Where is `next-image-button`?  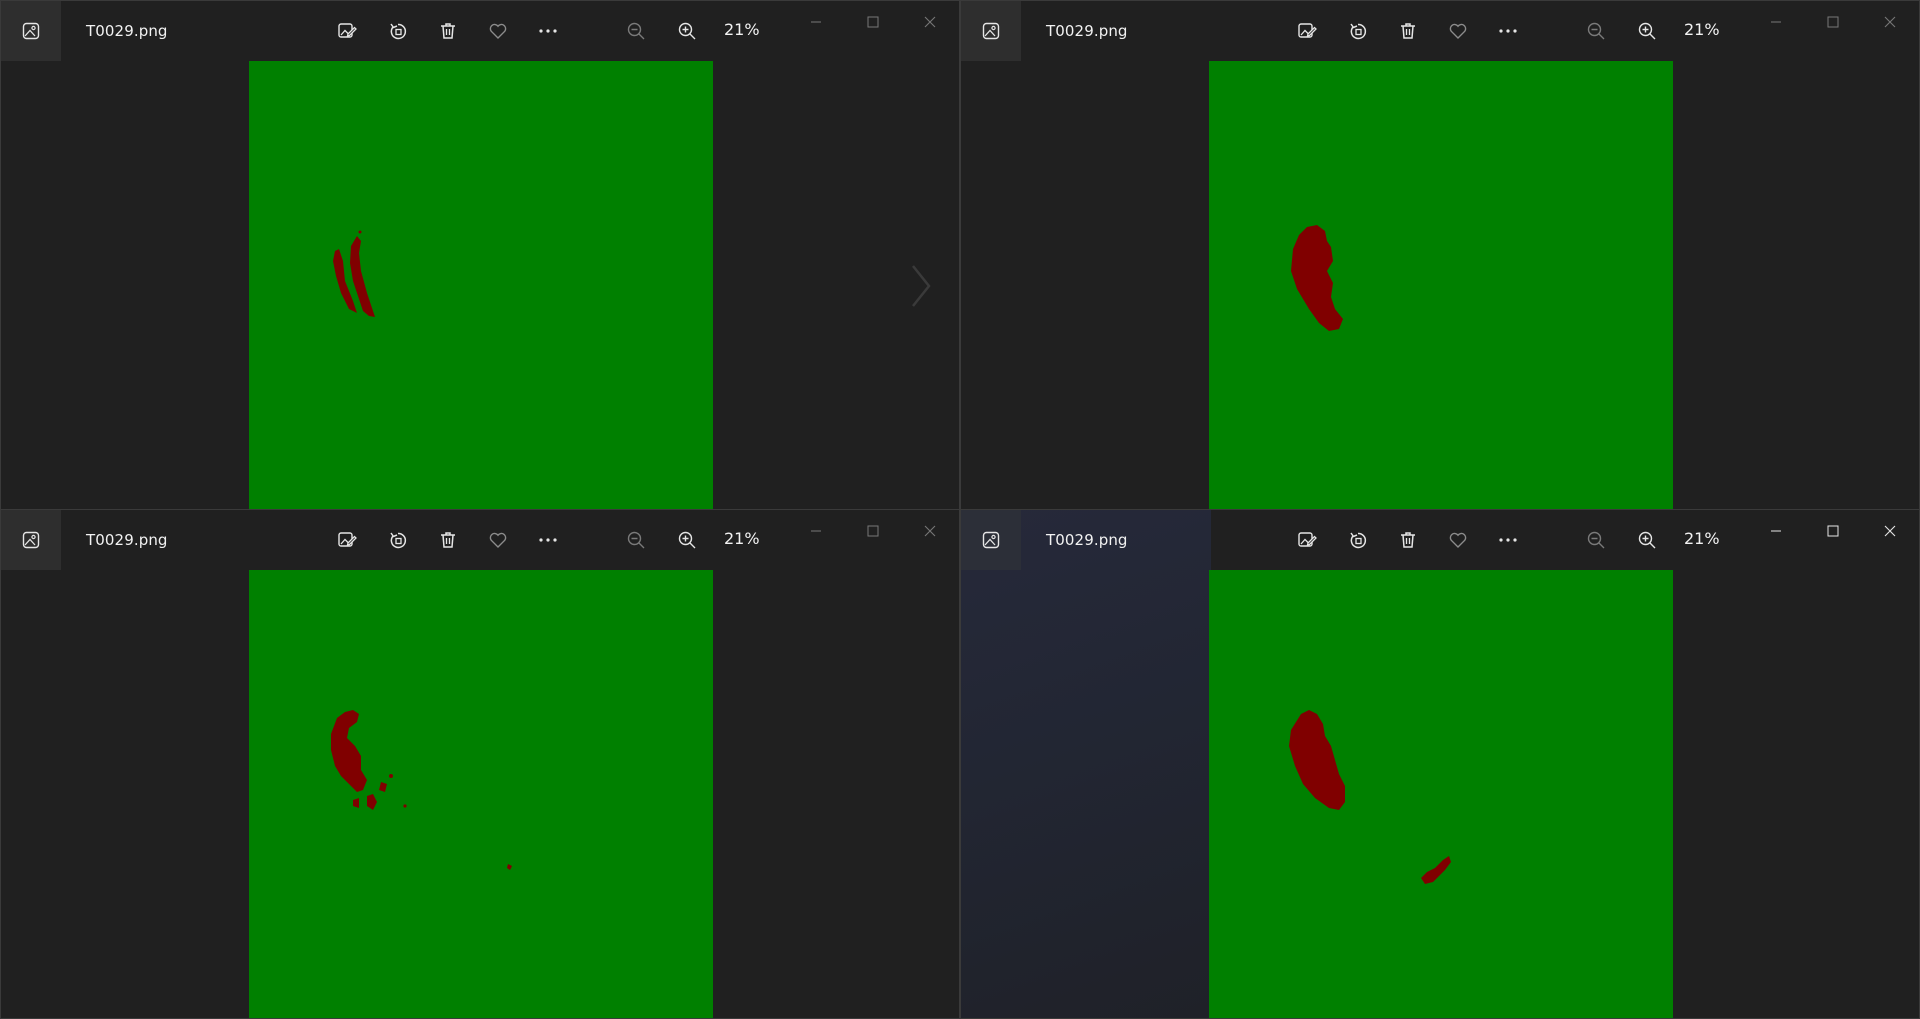
next-image-button is located at coordinates (921, 286).